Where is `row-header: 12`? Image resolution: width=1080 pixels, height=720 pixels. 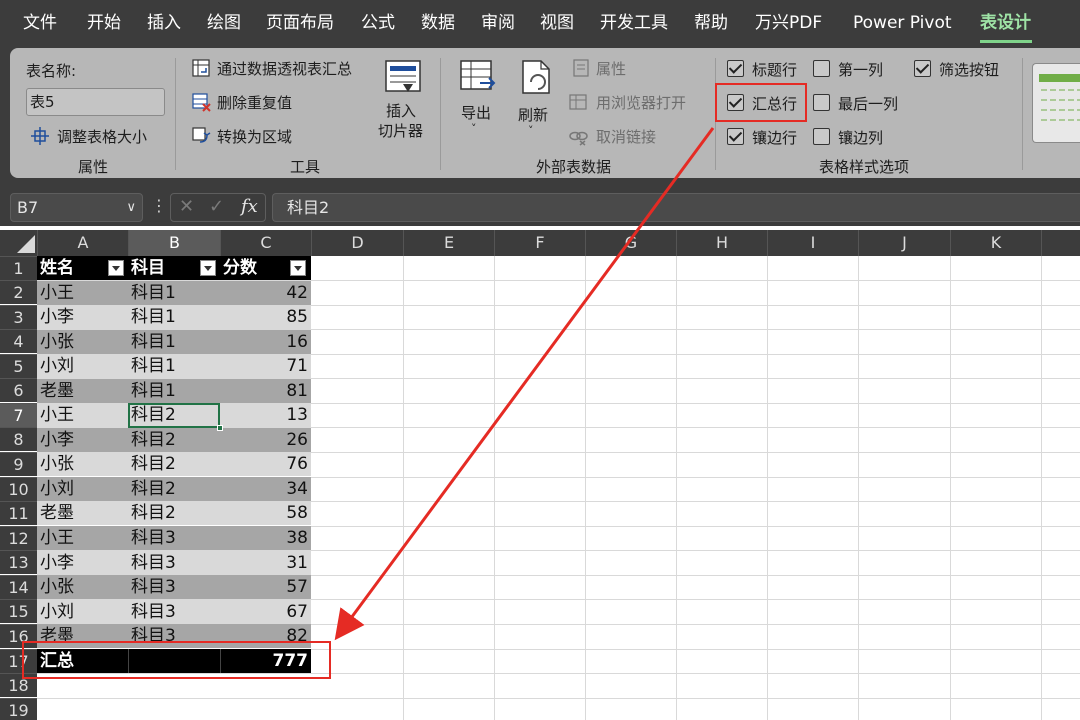 row-header: 12 is located at coordinates (18, 538).